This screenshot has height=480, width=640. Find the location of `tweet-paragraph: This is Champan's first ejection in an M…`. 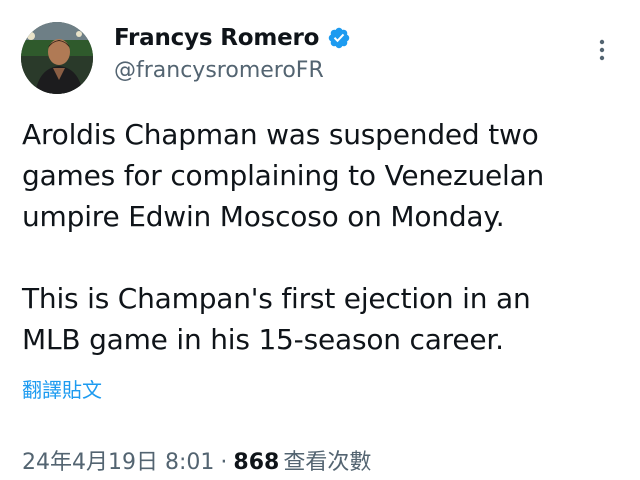

tweet-paragraph: This is Champan's first ejection in an M… is located at coordinates (276, 319).